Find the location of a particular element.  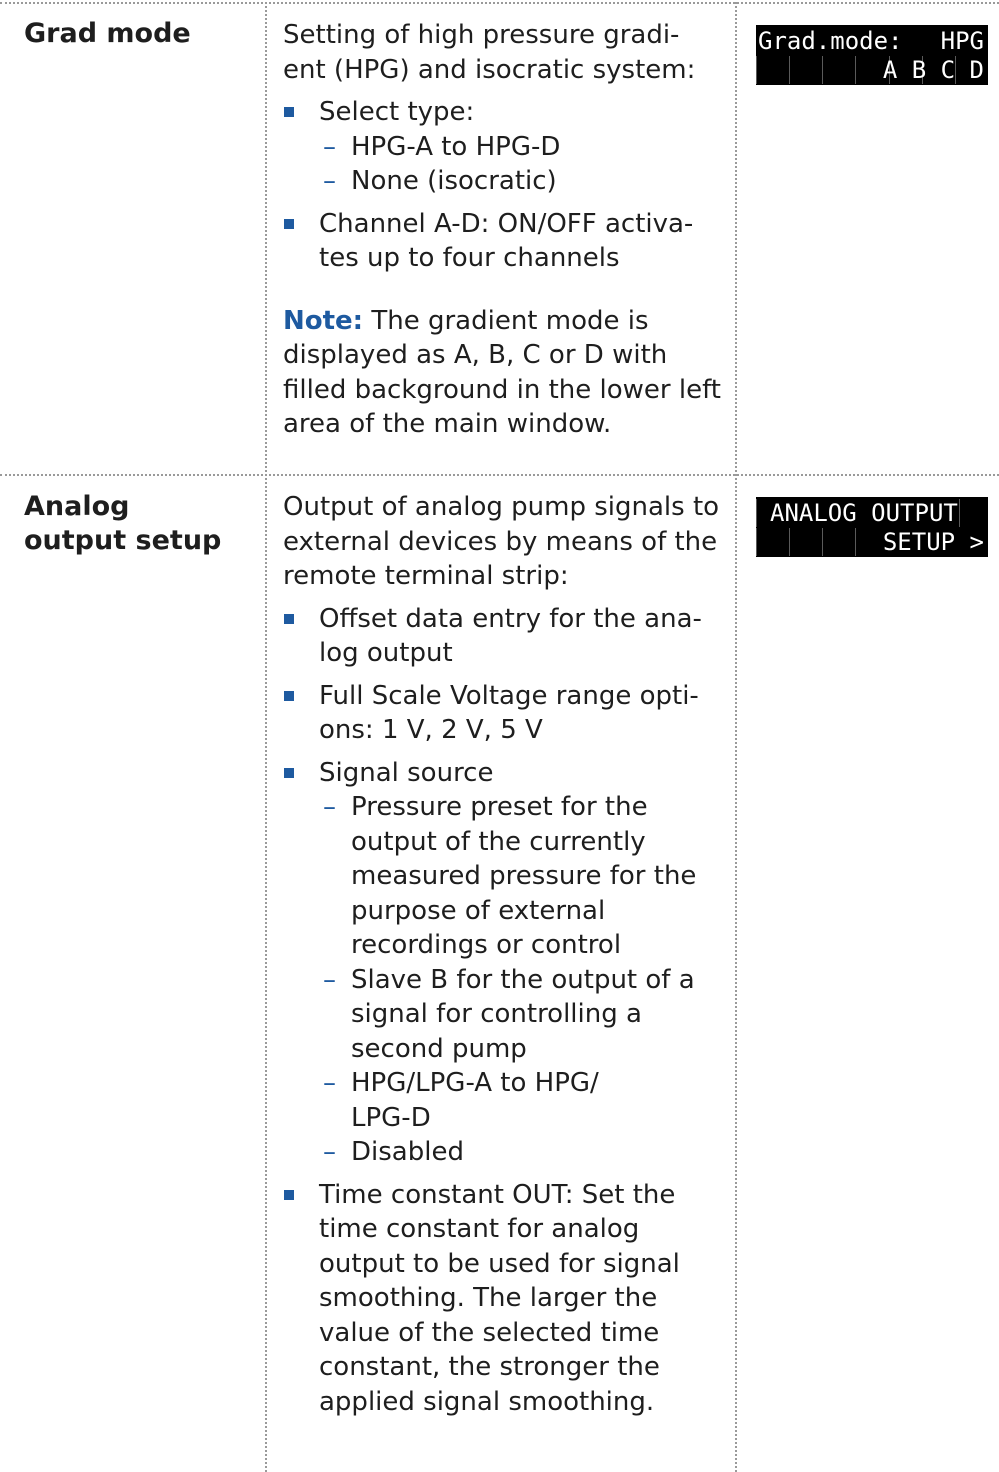

note-label: Note: is located at coordinates (323, 320).